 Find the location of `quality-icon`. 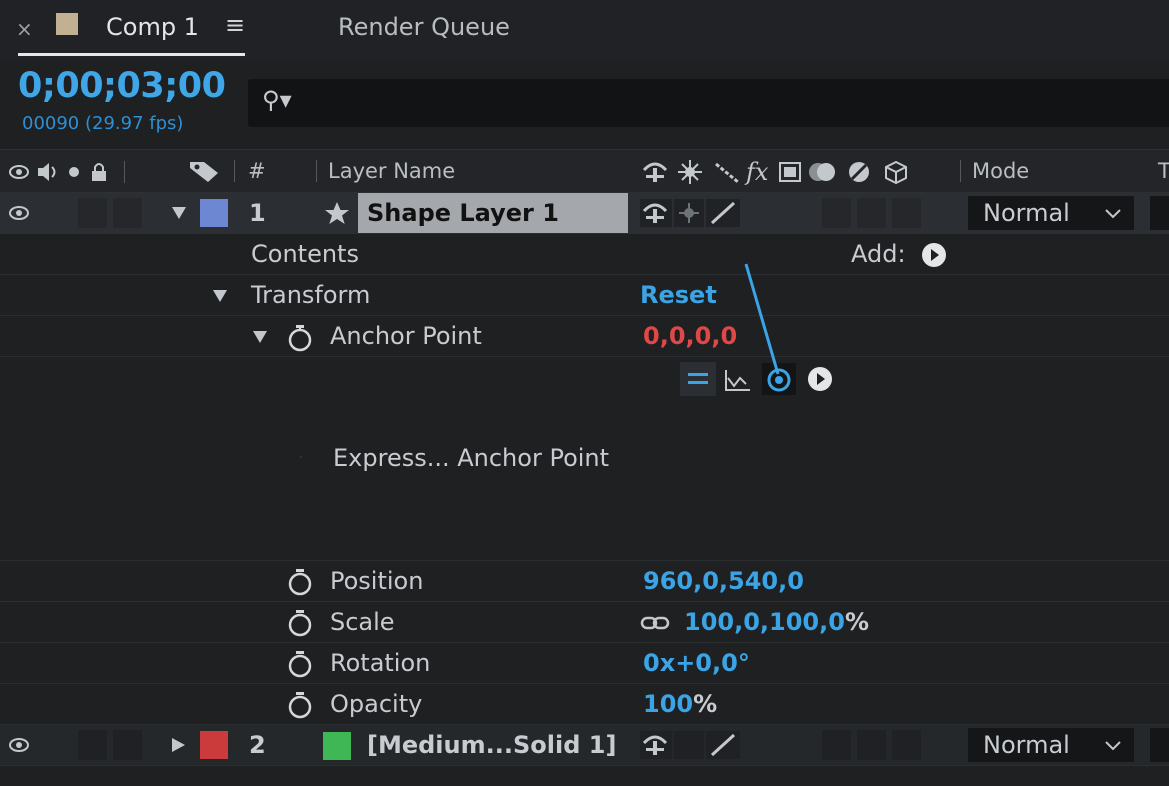

quality-icon is located at coordinates (727, 173).